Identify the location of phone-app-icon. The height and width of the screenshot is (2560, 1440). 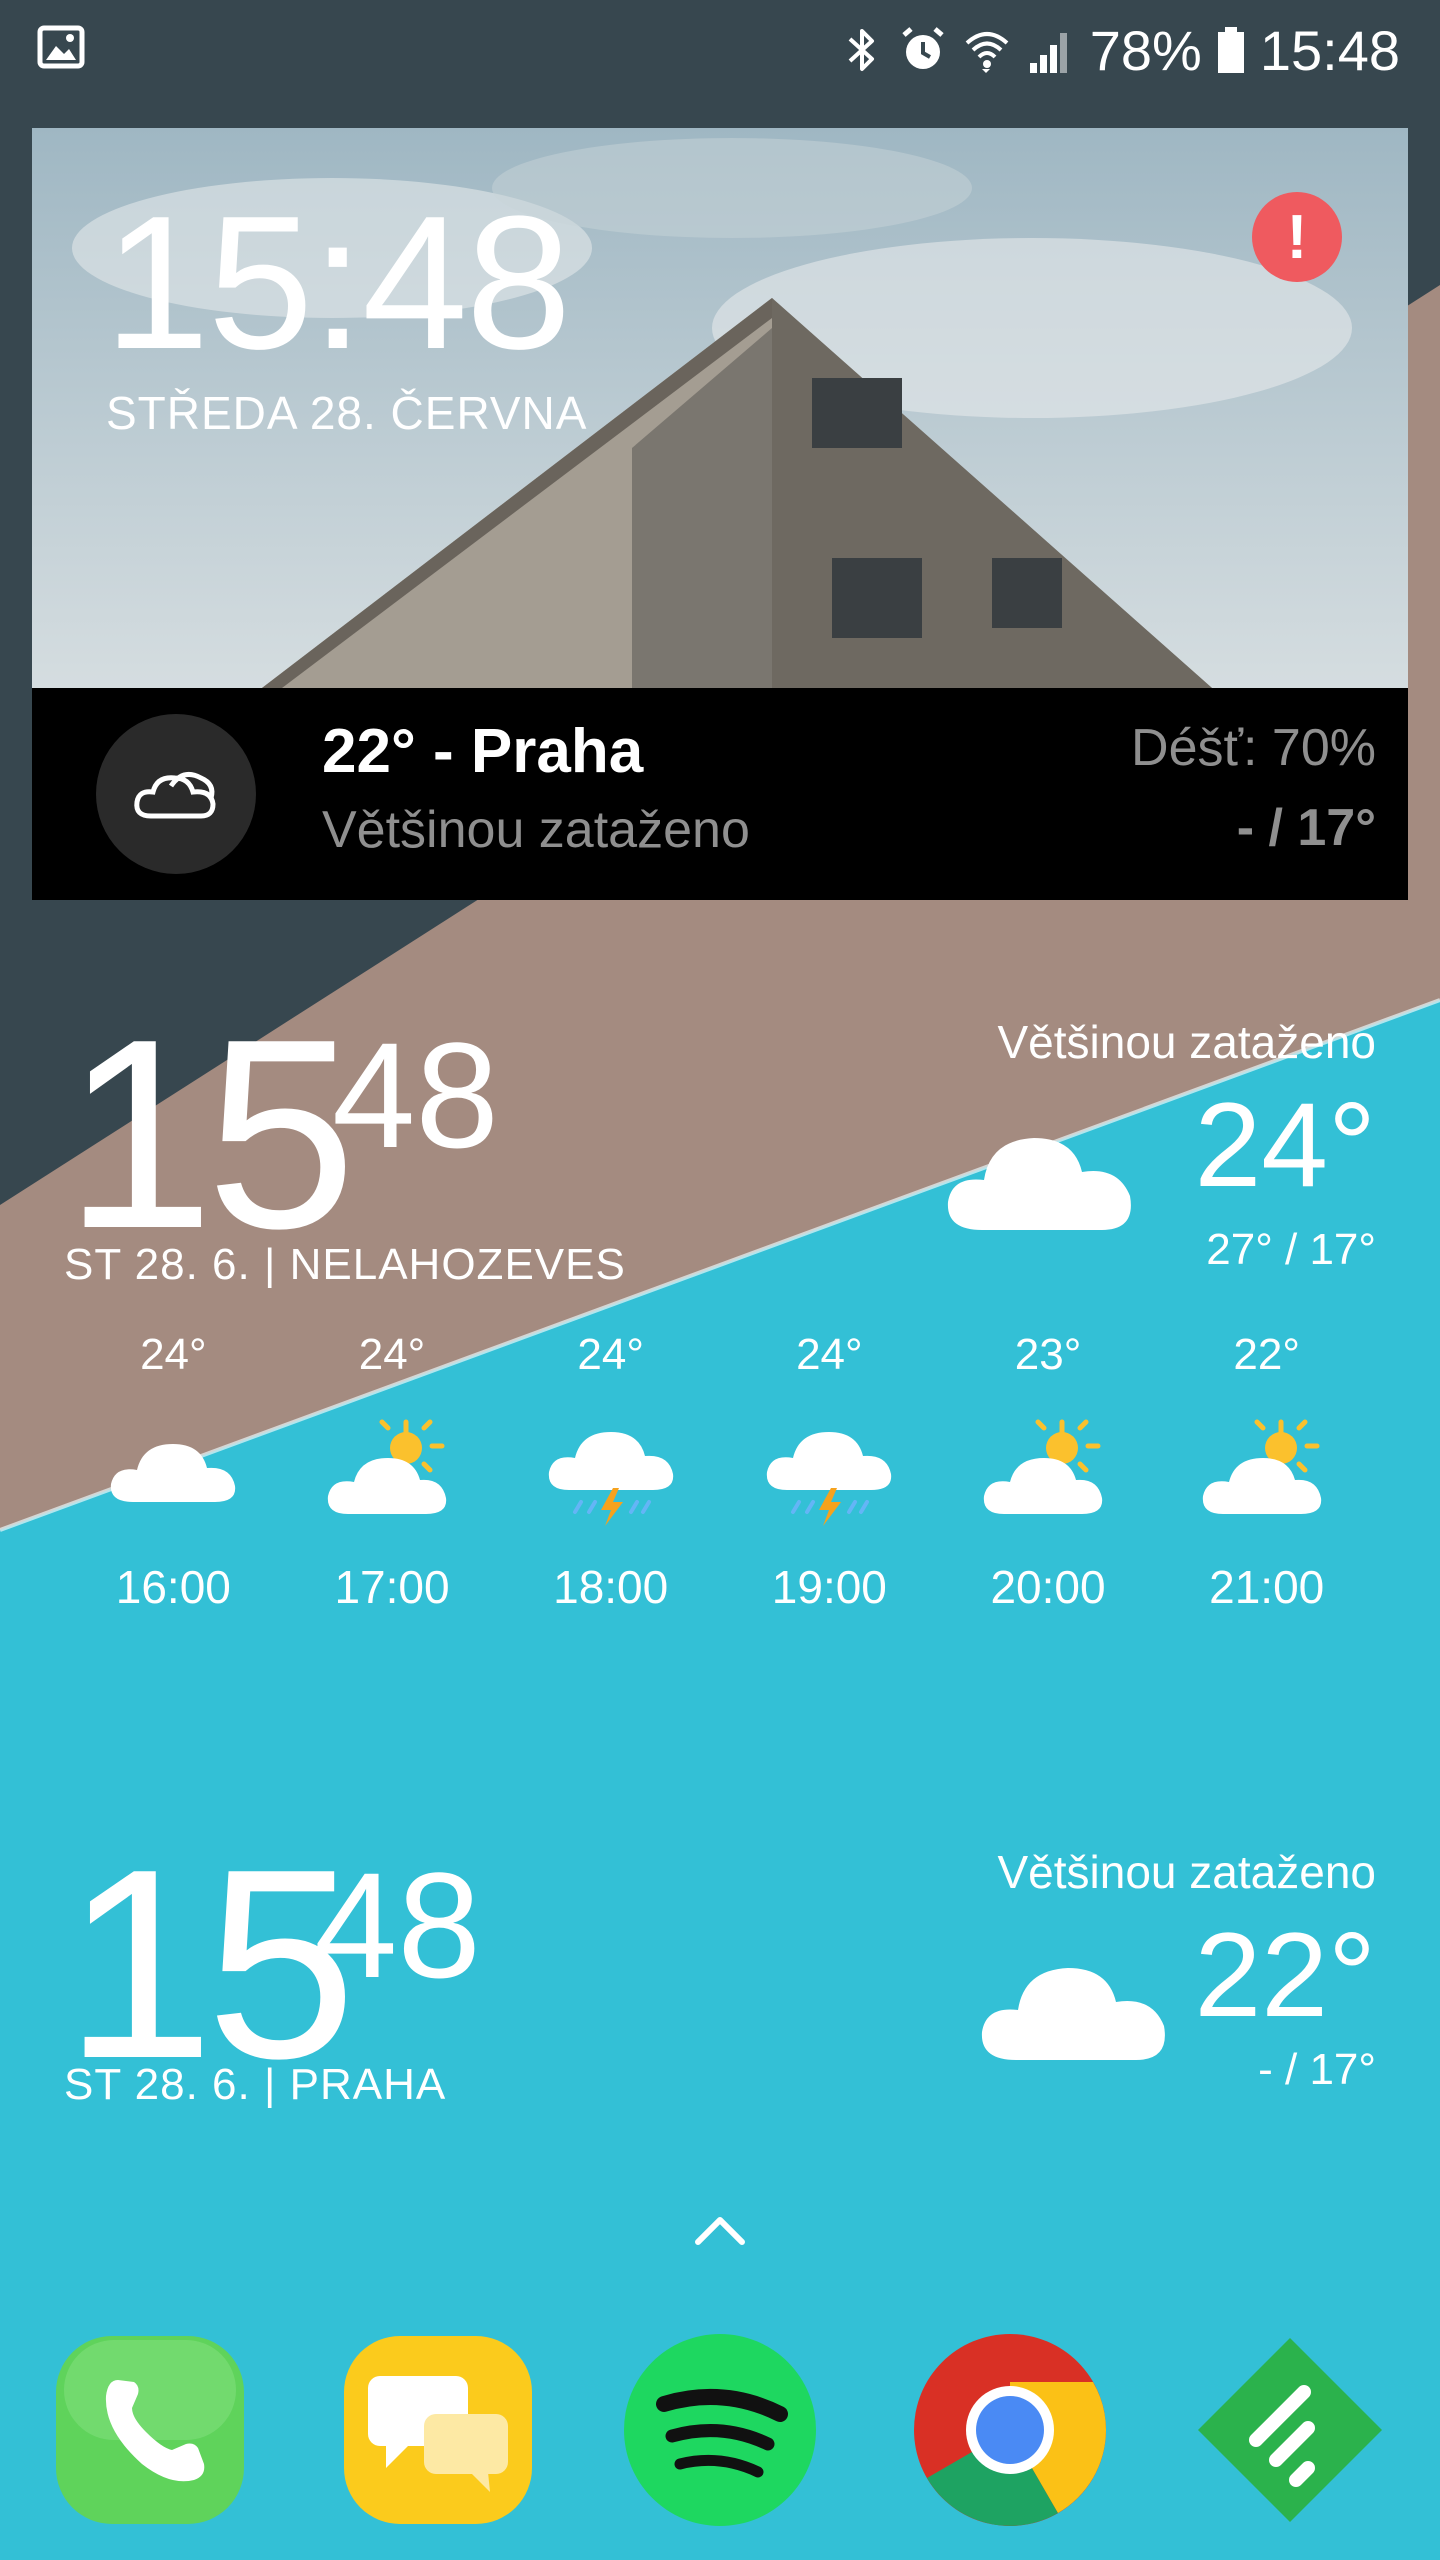
(150, 2430).